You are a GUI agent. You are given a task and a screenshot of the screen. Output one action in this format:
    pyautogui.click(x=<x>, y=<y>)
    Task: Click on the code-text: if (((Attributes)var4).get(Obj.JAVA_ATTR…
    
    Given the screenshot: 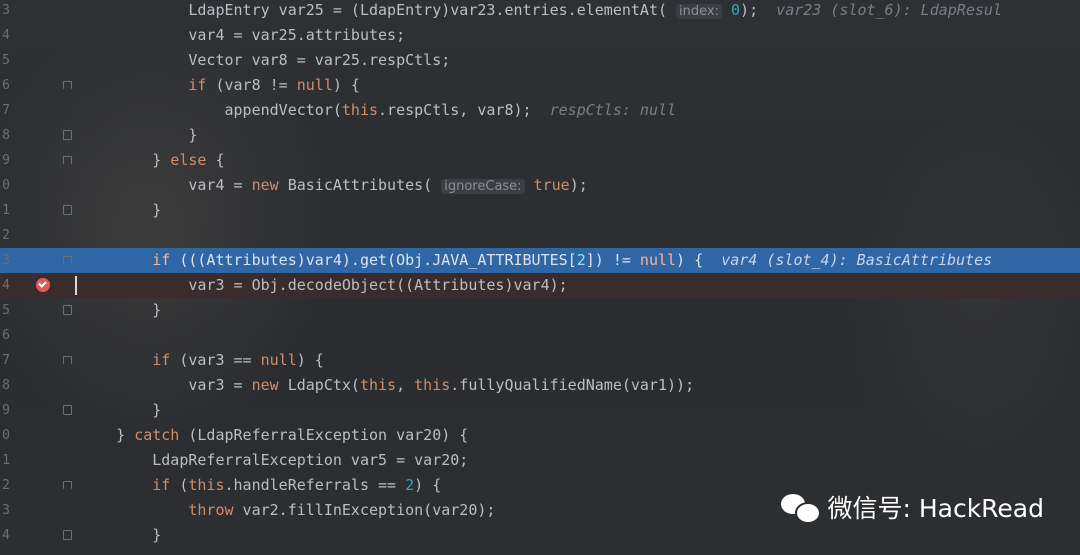 What is the action you would take?
    pyautogui.click(x=536, y=260)
    